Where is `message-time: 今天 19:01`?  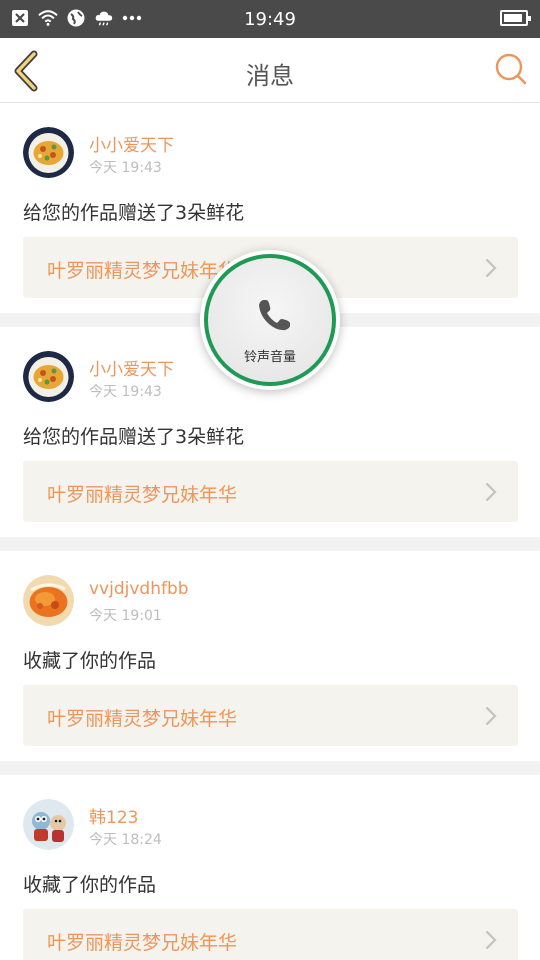 message-time: 今天 19:01 is located at coordinates (125, 616).